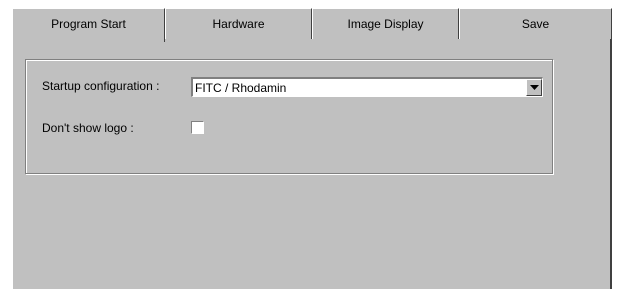  What do you see at coordinates (88, 128) in the screenshot?
I see `dont-show-logo-label: Don't show logo :` at bounding box center [88, 128].